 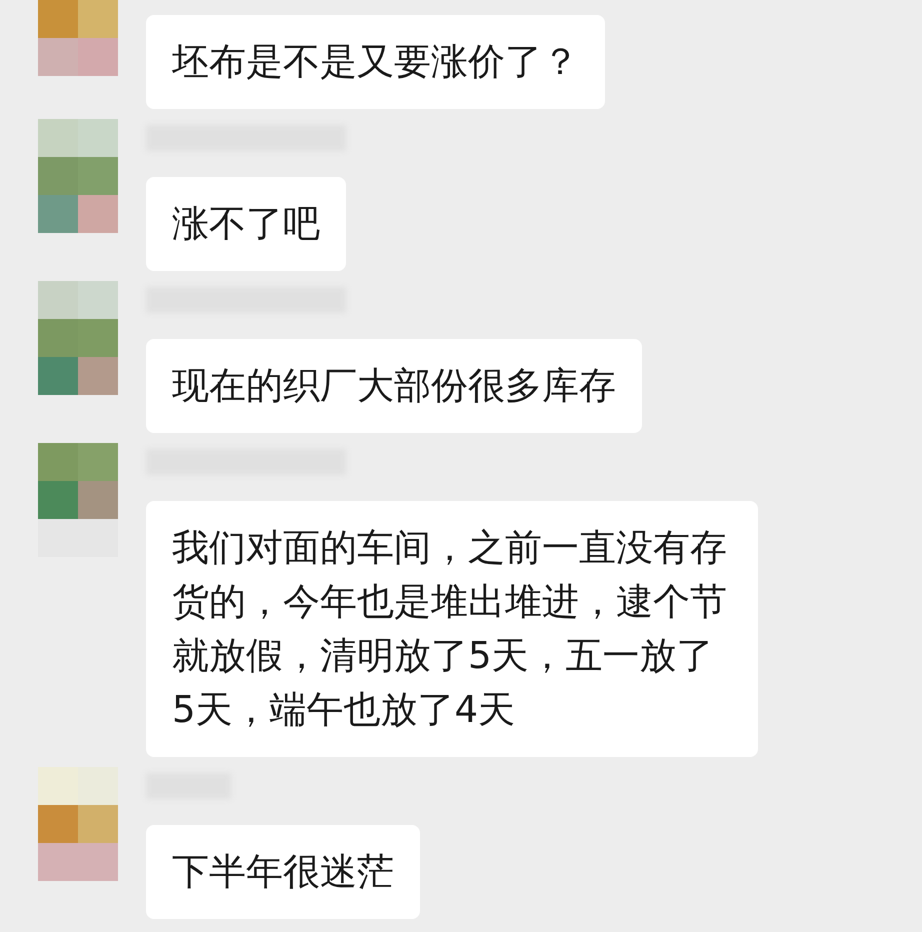 What do you see at coordinates (246, 224) in the screenshot?
I see `message-bubble: 涨不了吧` at bounding box center [246, 224].